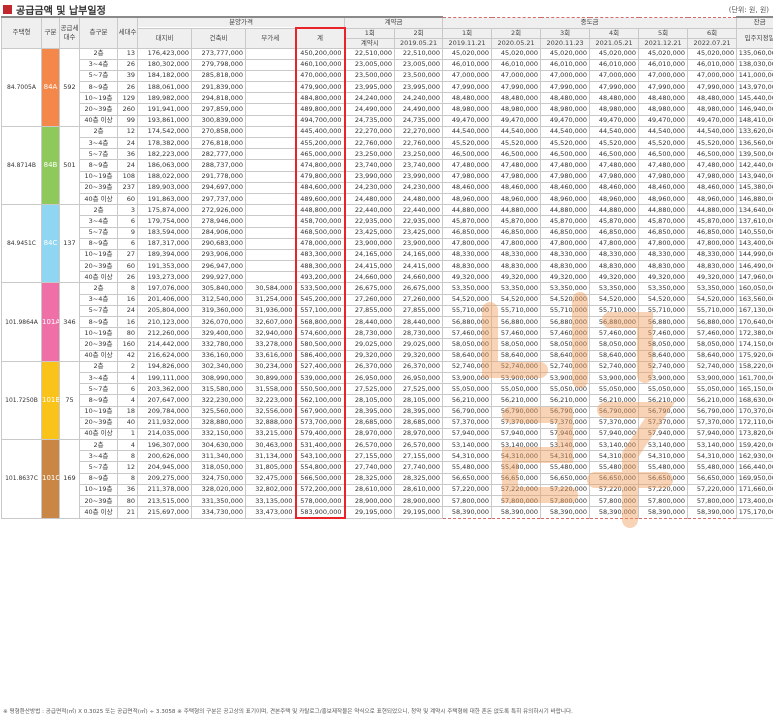  I want to click on amount-cell: 28,325,000, so click(419, 478).